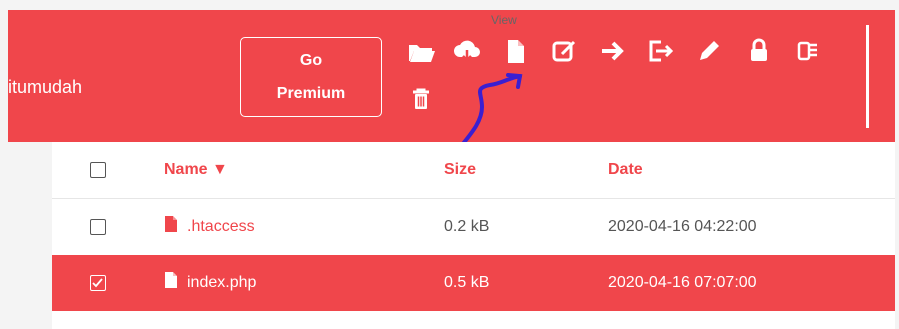 The height and width of the screenshot is (329, 899). I want to click on size-column-header: Size, so click(460, 170).